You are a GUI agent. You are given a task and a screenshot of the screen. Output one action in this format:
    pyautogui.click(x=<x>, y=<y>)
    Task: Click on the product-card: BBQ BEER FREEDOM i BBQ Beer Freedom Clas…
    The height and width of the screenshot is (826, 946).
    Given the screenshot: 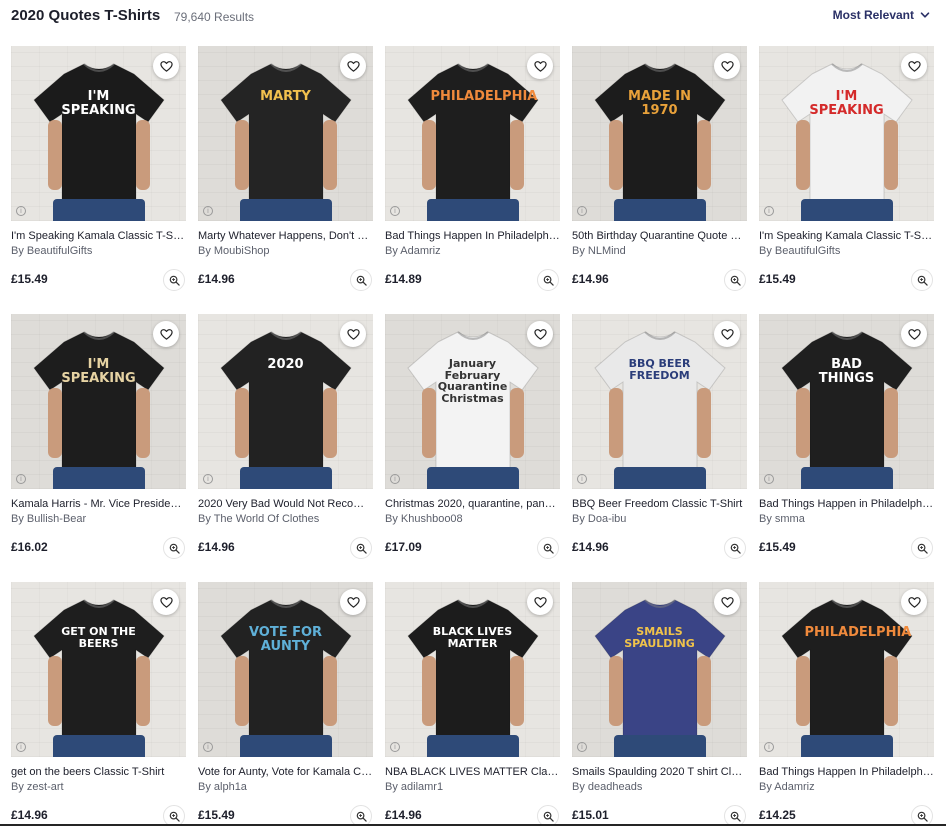 What is the action you would take?
    pyautogui.click(x=659, y=448)
    